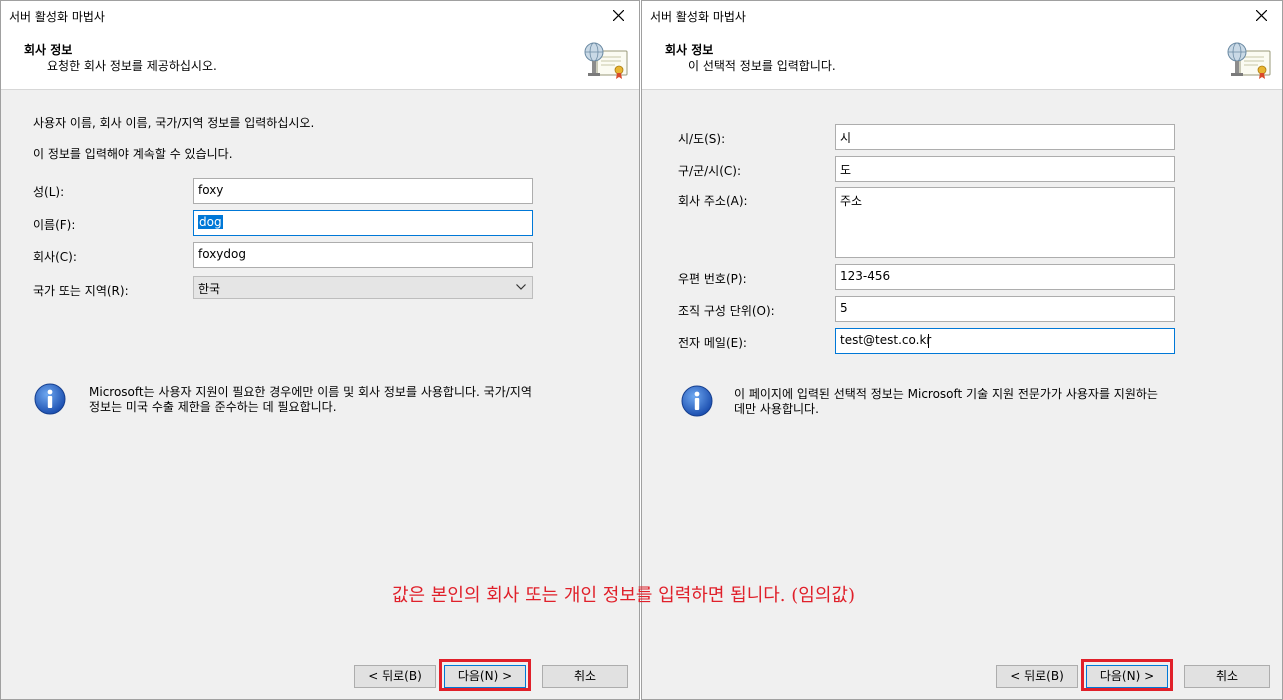 Image resolution: width=1283 pixels, height=700 pixels. I want to click on state-label: 시/도(S):, so click(702, 139).